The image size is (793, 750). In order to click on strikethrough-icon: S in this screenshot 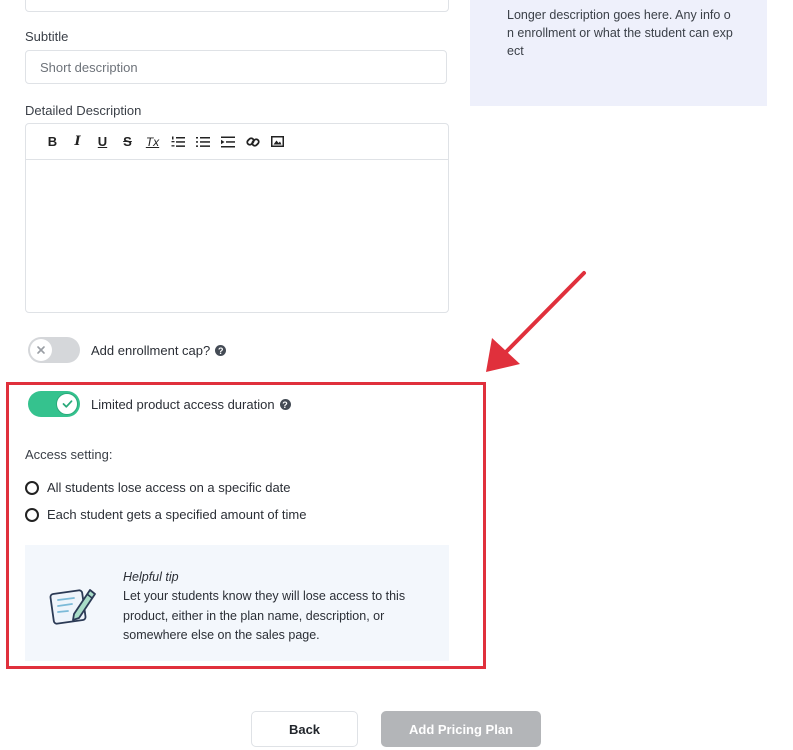, I will do `click(127, 141)`.